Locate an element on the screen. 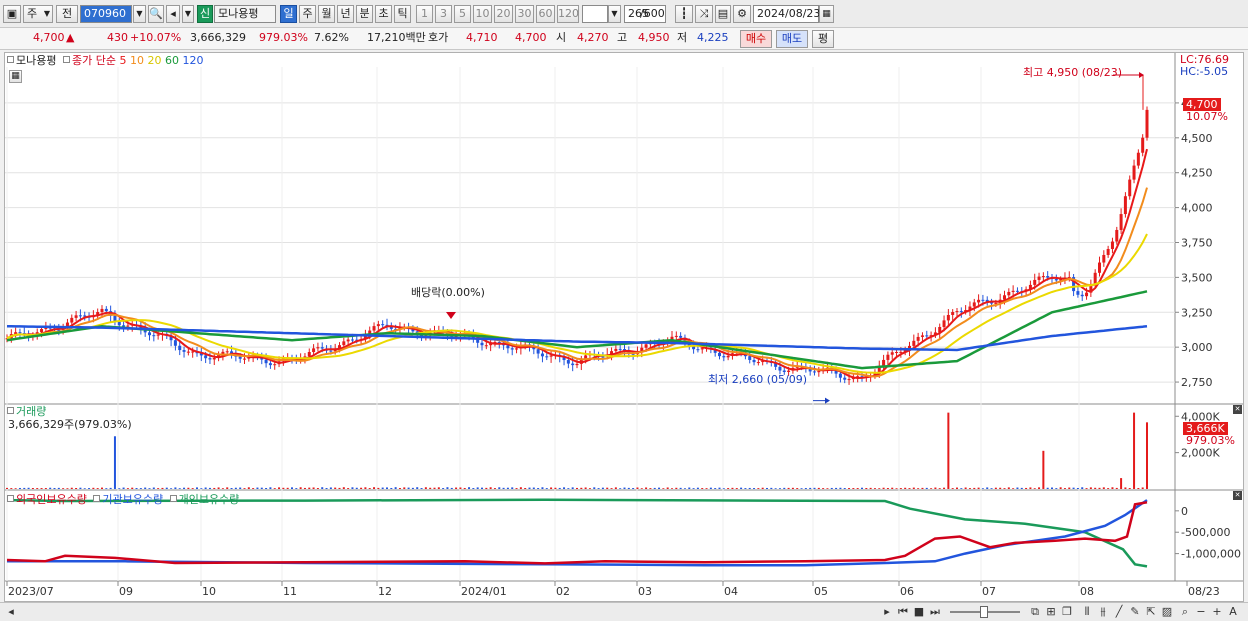  minus-icon: − is located at coordinates (1201, 612).